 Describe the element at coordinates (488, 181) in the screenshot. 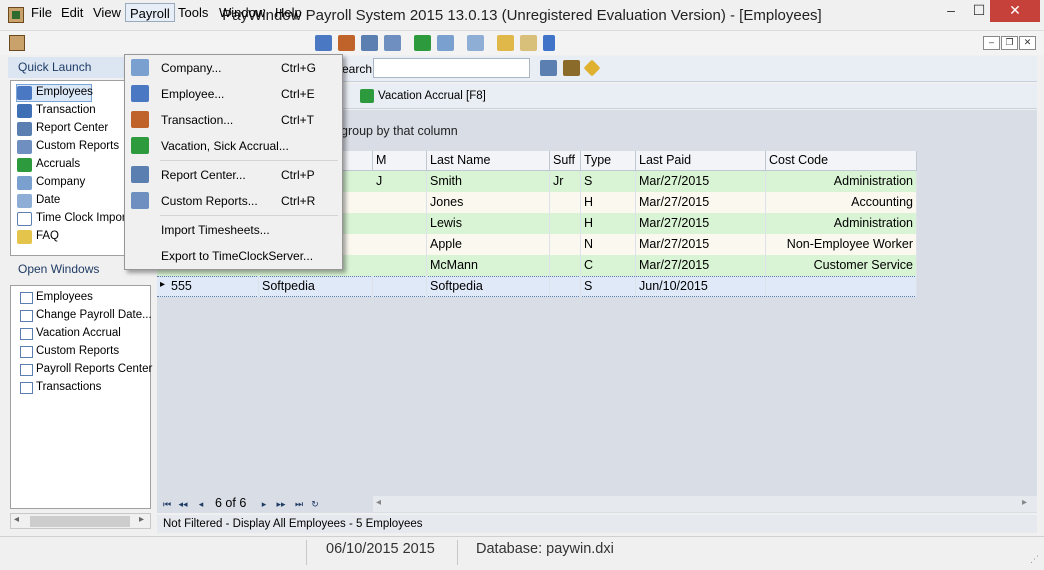

I see `cell-last-name: Smith` at that location.